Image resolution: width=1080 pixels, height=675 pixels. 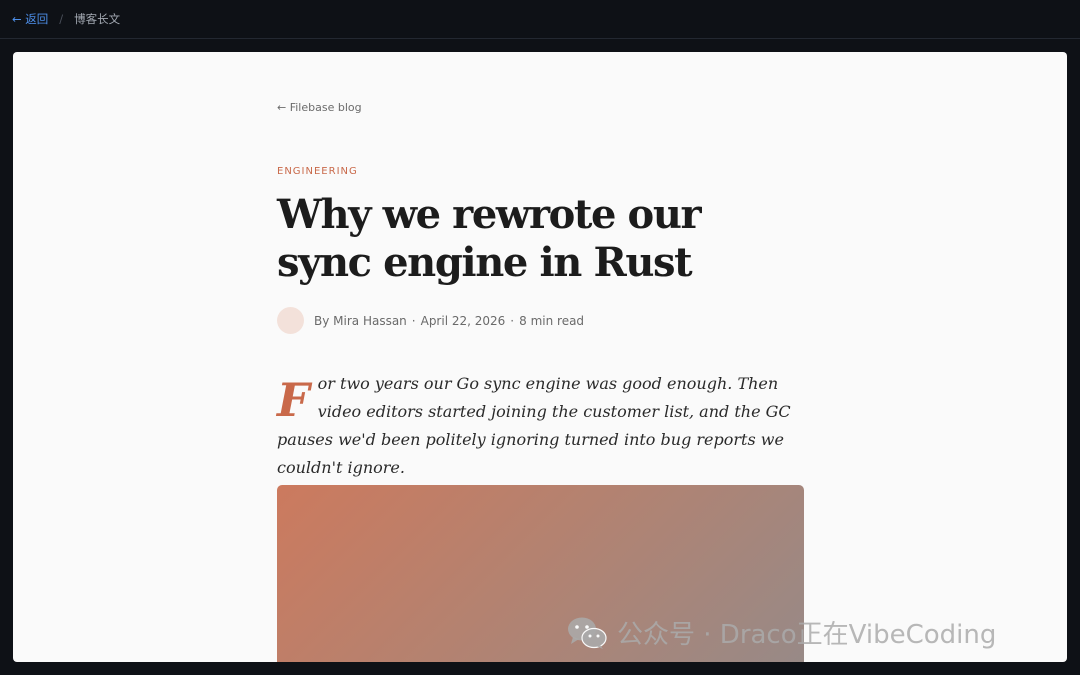 What do you see at coordinates (540, 19) in the screenshot?
I see `top-bar: ← 返回 / 博客长文` at bounding box center [540, 19].